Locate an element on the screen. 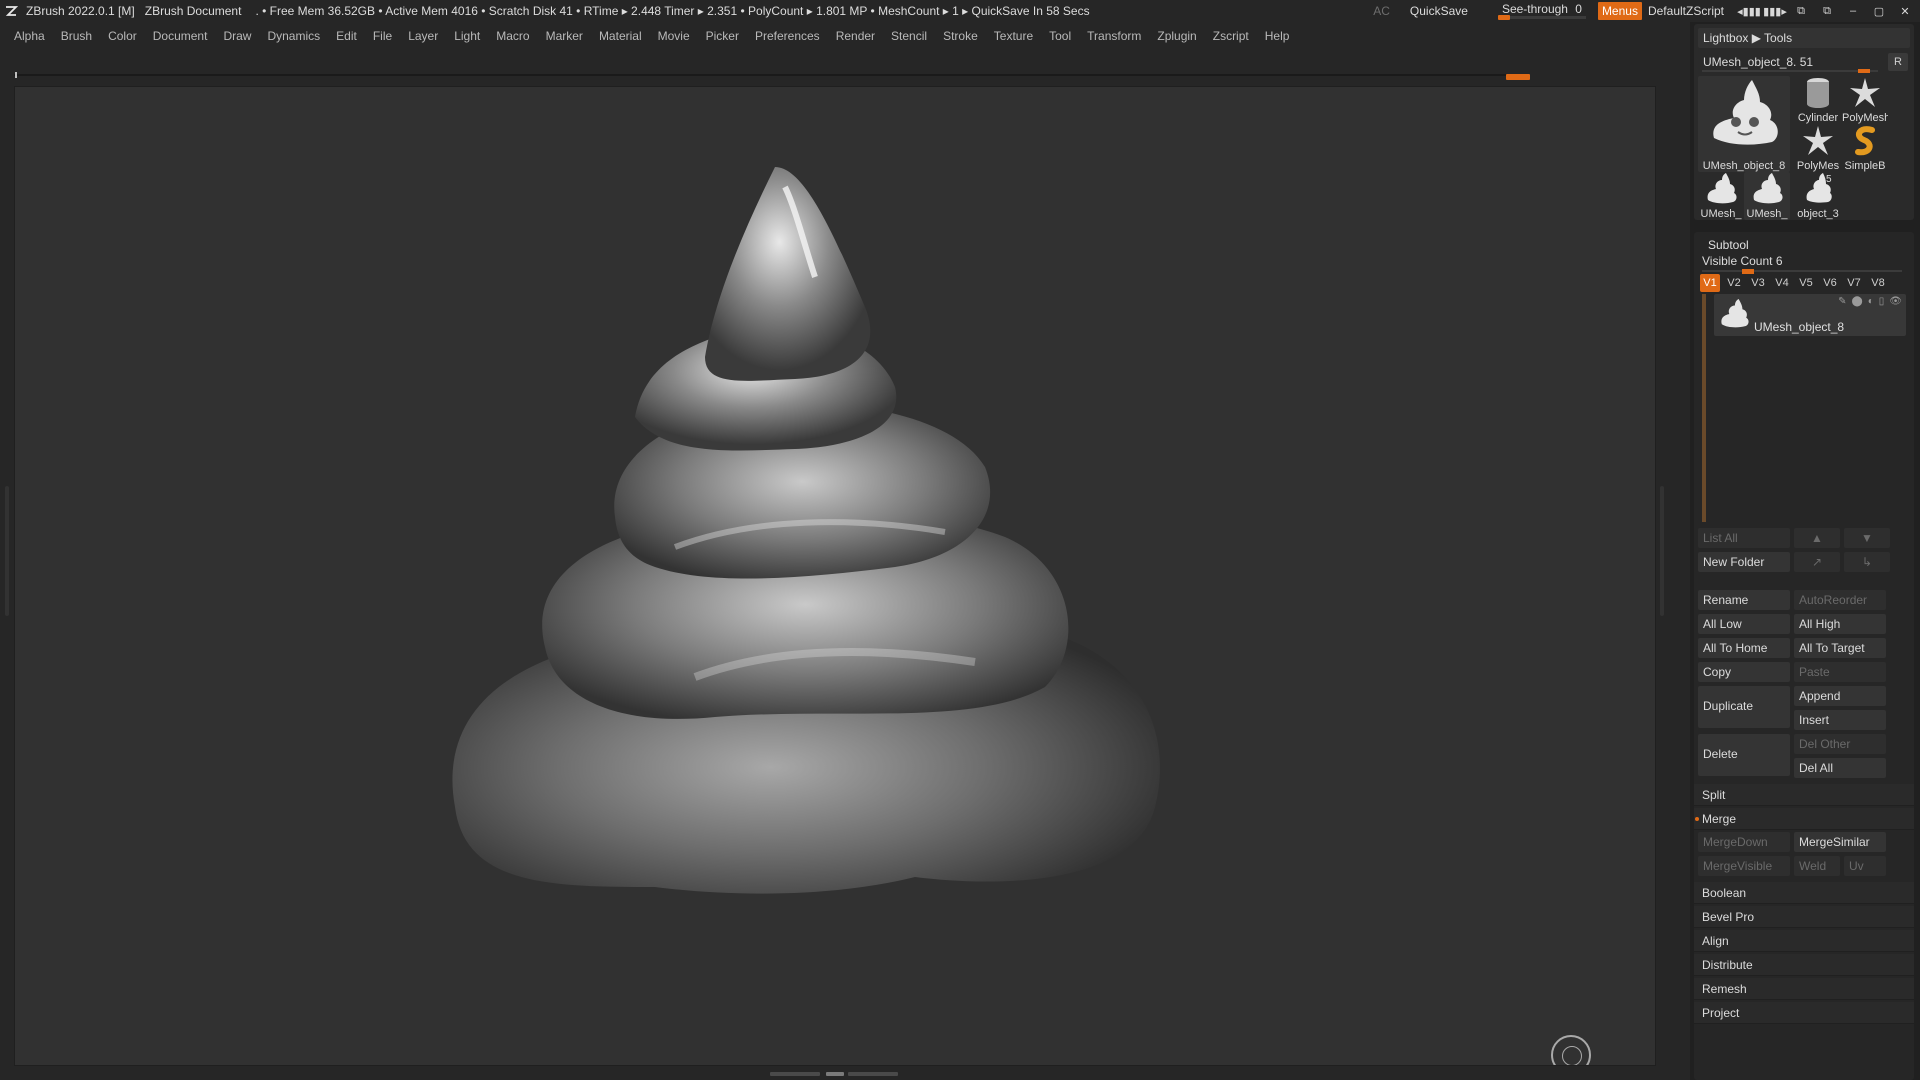 The height and width of the screenshot is (1080, 1920). copy-window-icon: ⧉ is located at coordinates (1801, 11).